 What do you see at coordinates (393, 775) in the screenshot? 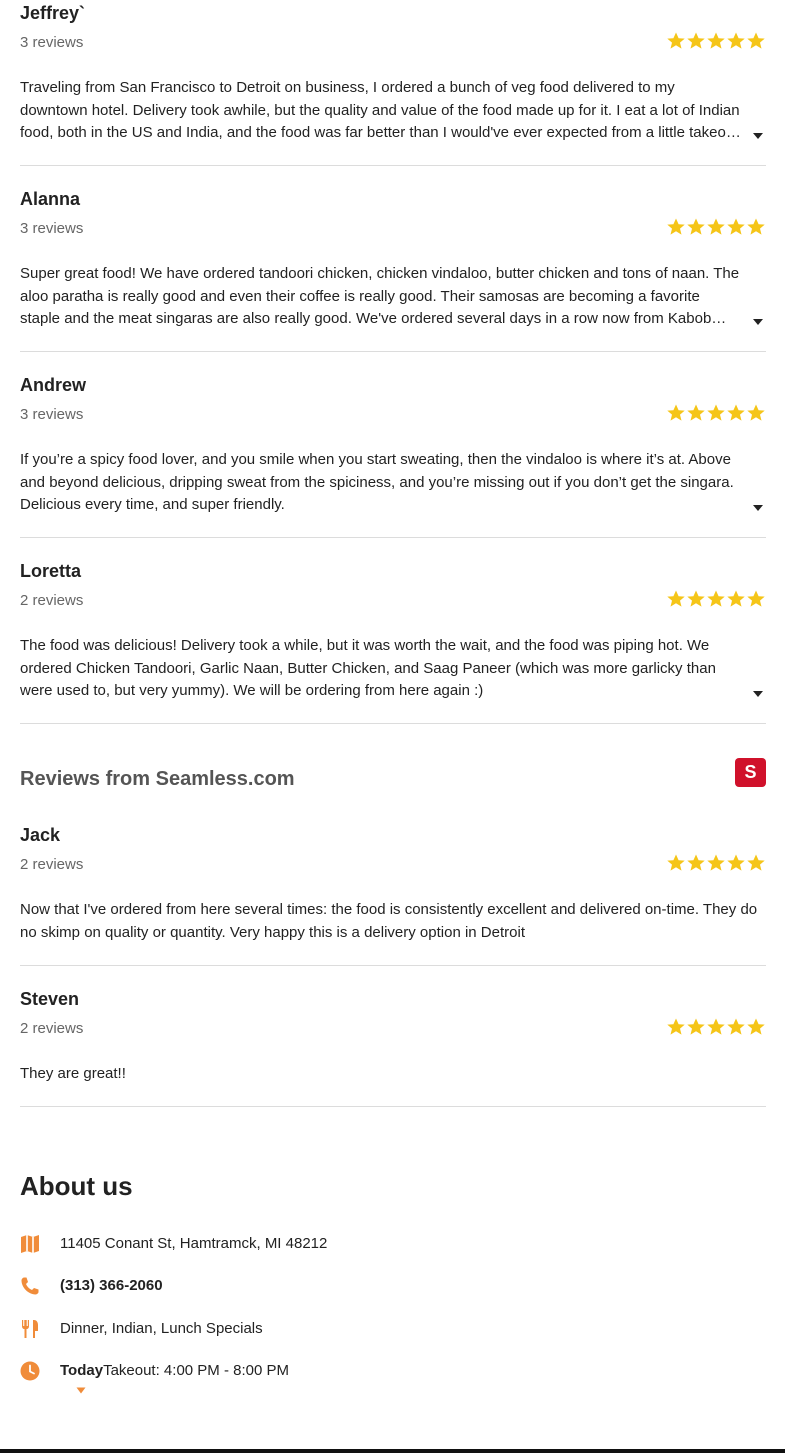
I see `seamless-reviews-header: Reviews from Seamless.com S` at bounding box center [393, 775].